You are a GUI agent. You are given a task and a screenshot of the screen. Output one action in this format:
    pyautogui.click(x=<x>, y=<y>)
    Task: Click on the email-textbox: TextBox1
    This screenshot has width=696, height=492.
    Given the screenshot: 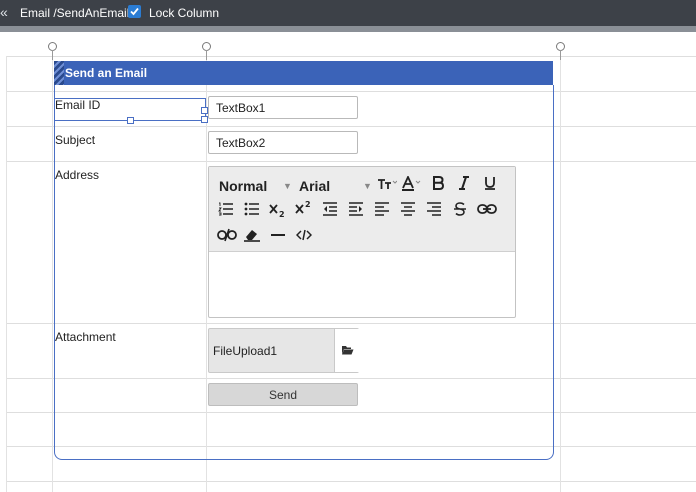 What is the action you would take?
    pyautogui.click(x=283, y=107)
    